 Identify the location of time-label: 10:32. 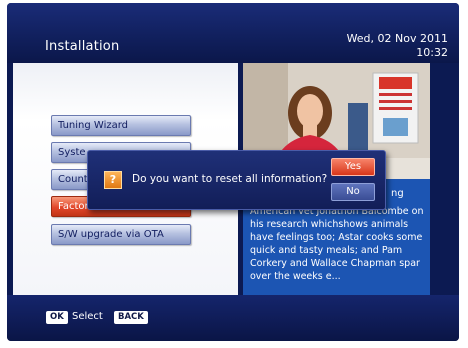
(432, 52).